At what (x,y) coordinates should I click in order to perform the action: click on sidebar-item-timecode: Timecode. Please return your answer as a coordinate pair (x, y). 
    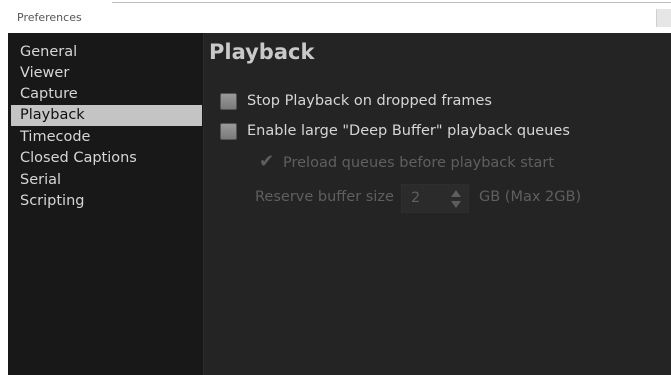
    Looking at the image, I should click on (106, 137).